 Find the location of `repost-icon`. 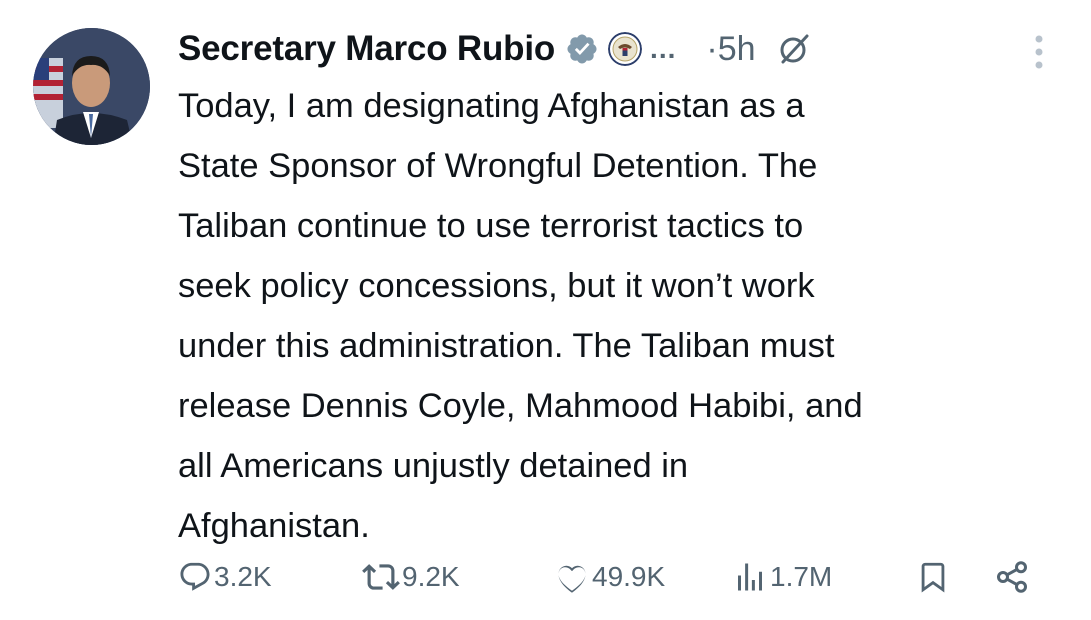

repost-icon is located at coordinates (381, 577).